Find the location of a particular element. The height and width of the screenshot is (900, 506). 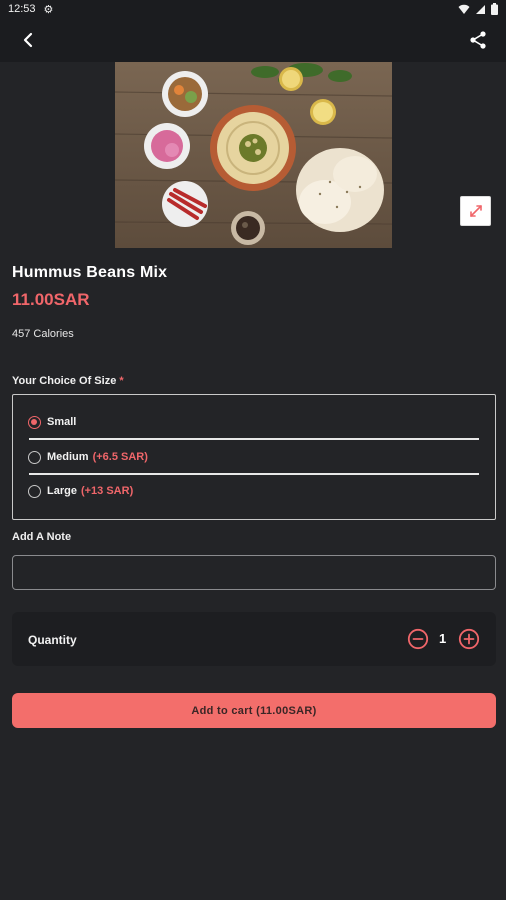

size-option-price: (+6.5 SAR) is located at coordinates (120, 457).